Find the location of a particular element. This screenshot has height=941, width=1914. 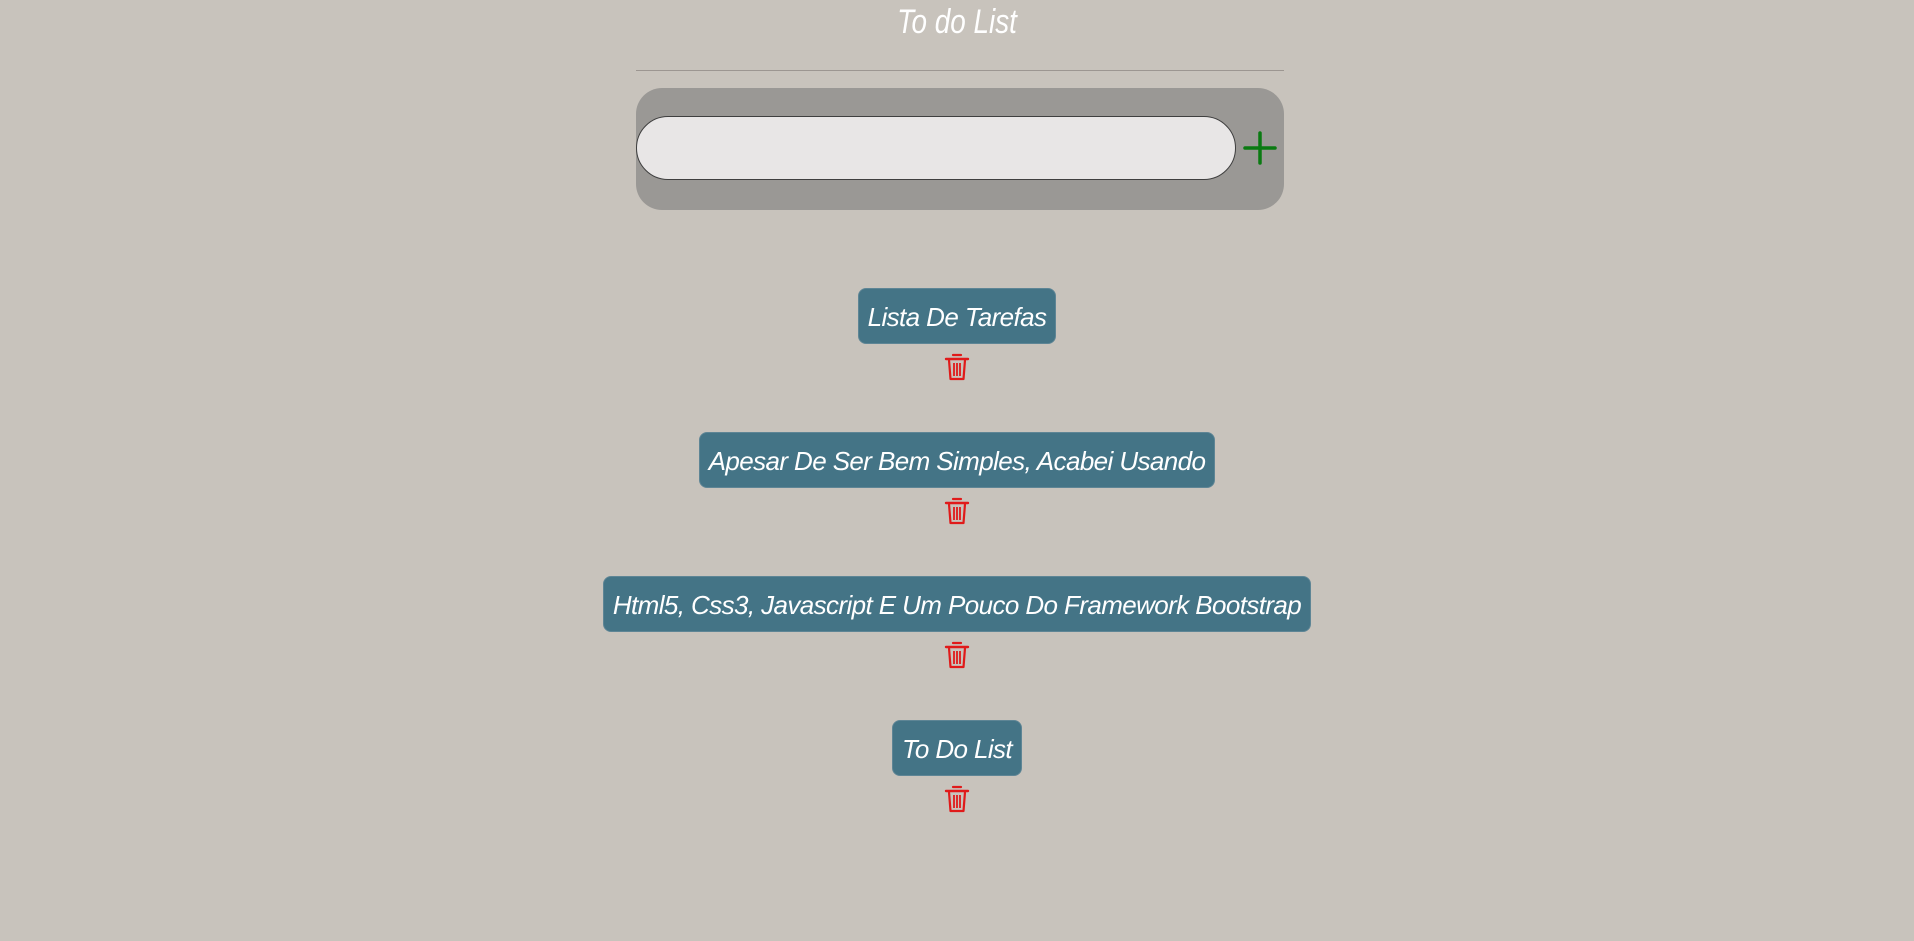

plus-icon is located at coordinates (1260, 148).